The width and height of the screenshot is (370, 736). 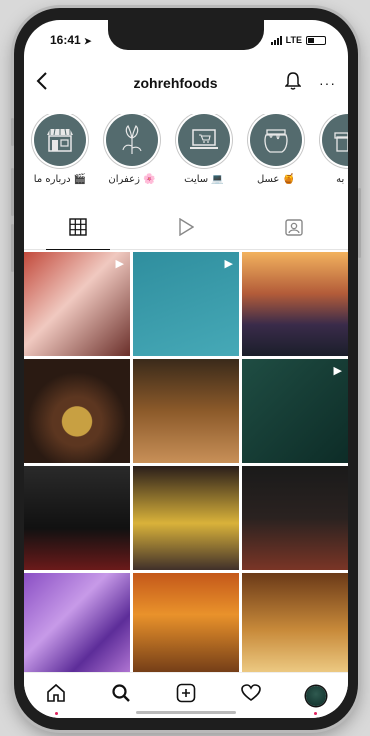 What do you see at coordinates (12, 248) in the screenshot?
I see `volume-down-button` at bounding box center [12, 248].